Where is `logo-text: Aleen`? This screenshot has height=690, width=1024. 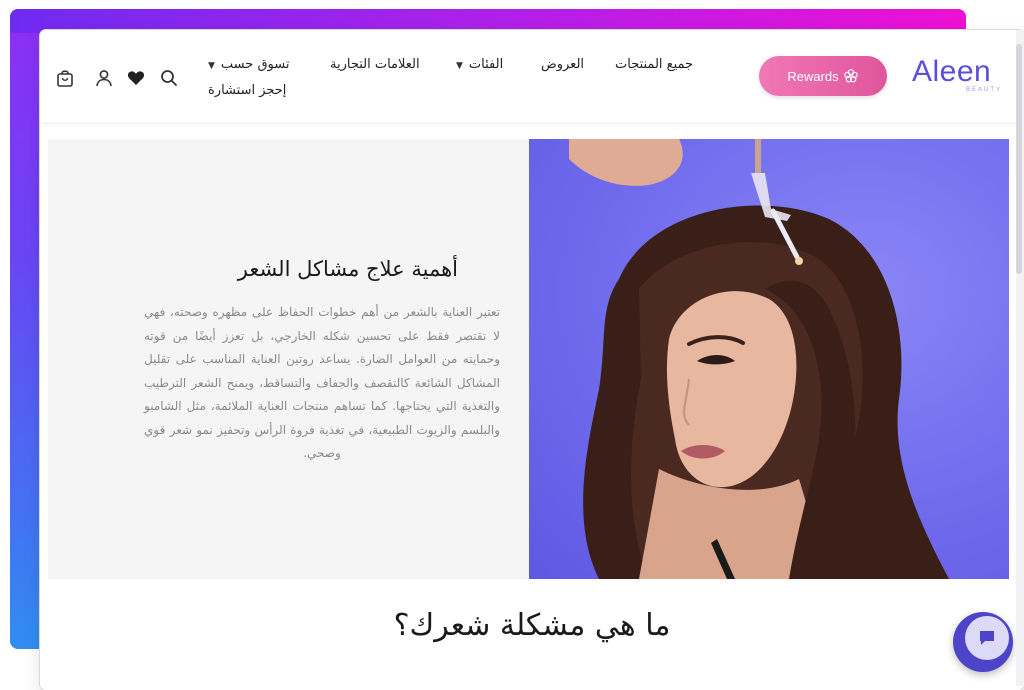 logo-text: Aleen is located at coordinates (952, 71).